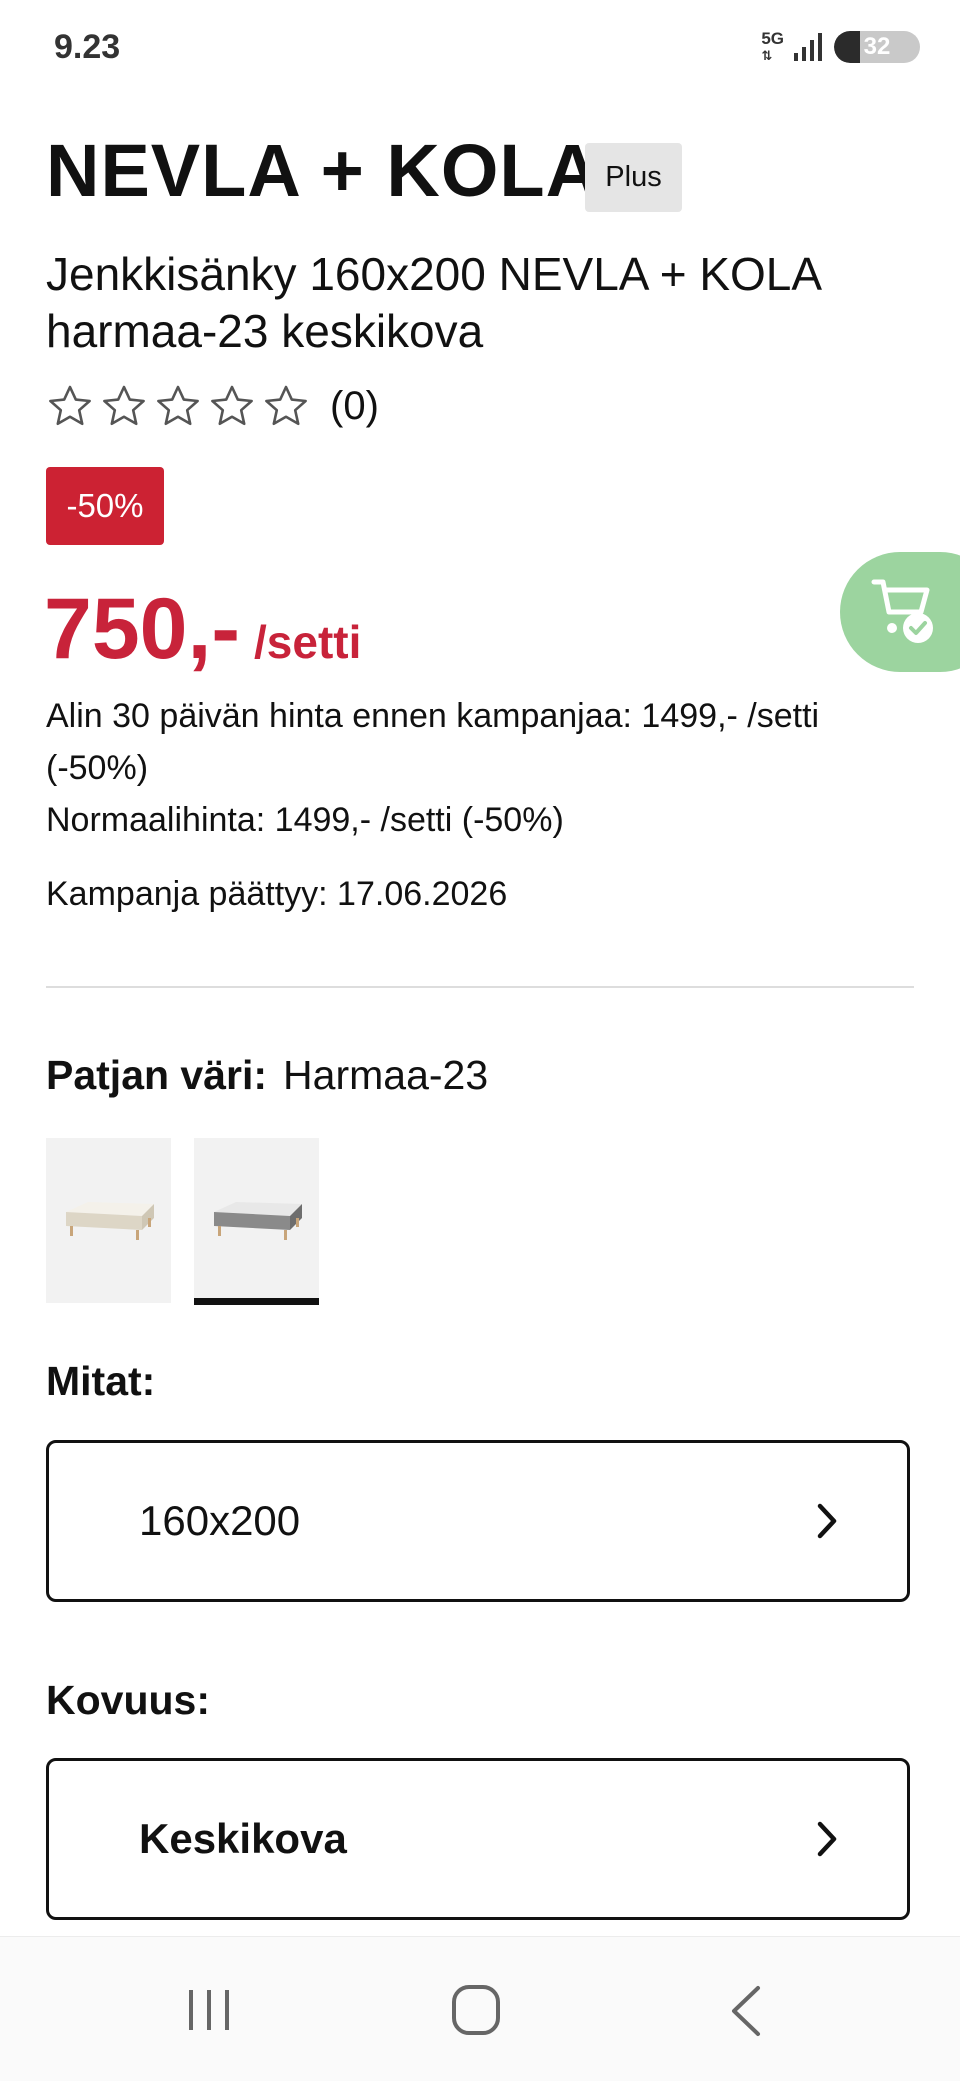 The image size is (960, 2081). What do you see at coordinates (808, 47) in the screenshot?
I see `signal-icon` at bounding box center [808, 47].